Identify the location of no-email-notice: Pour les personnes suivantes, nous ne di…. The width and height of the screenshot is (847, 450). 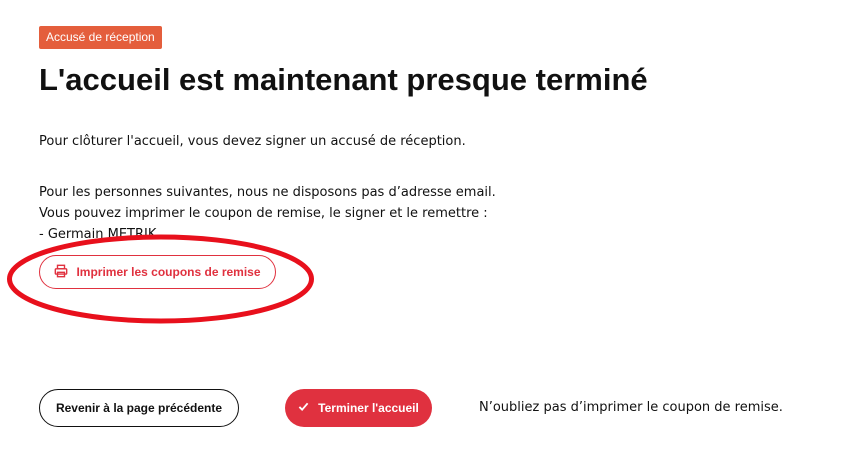
(267, 213).